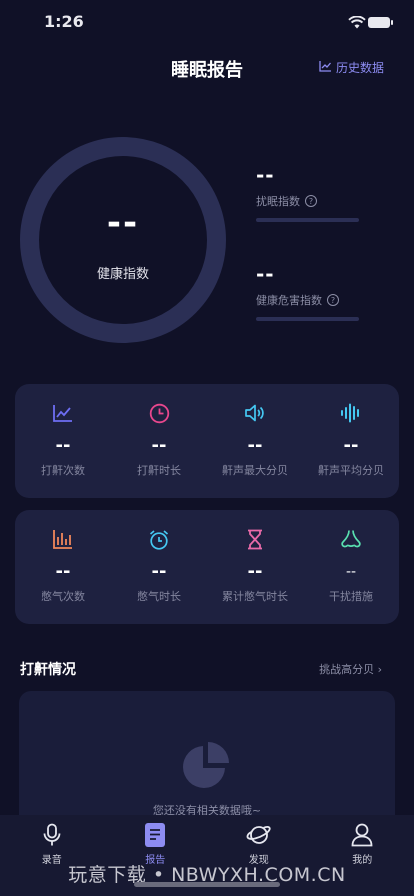 The width and height of the screenshot is (414, 896). What do you see at coordinates (48, 670) in the screenshot?
I see `snore-section-title: 打鼾情况` at bounding box center [48, 670].